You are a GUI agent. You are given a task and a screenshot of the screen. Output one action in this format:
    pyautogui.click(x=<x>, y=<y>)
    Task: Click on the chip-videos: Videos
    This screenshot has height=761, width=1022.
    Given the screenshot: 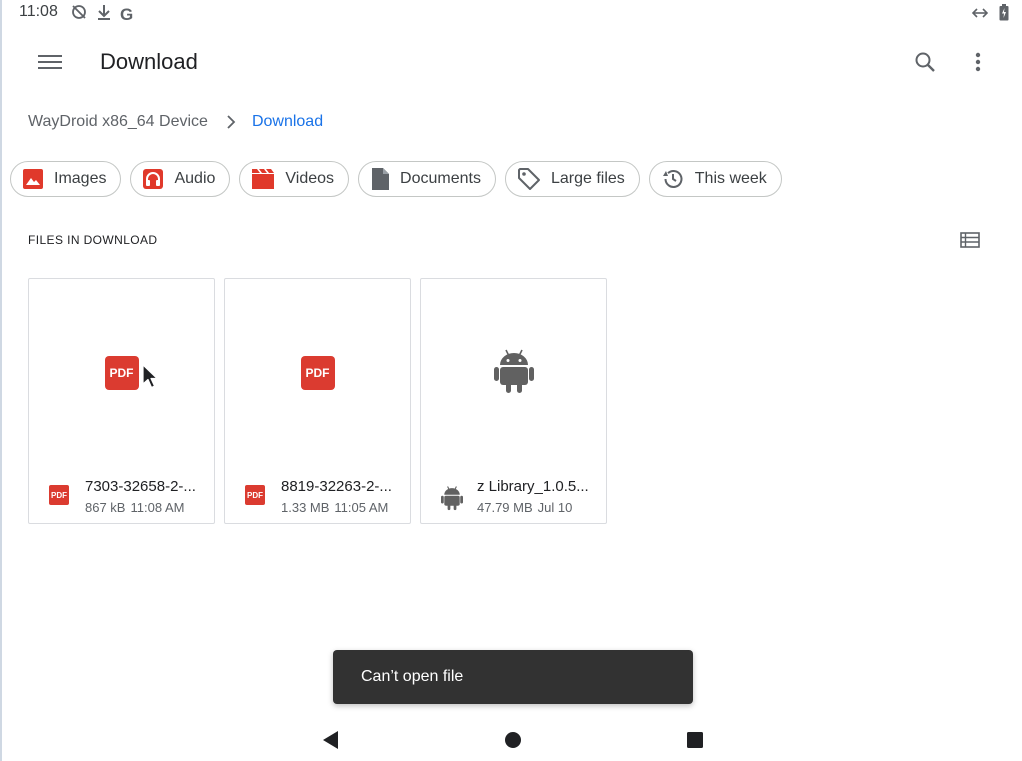 What is the action you would take?
    pyautogui.click(x=294, y=179)
    